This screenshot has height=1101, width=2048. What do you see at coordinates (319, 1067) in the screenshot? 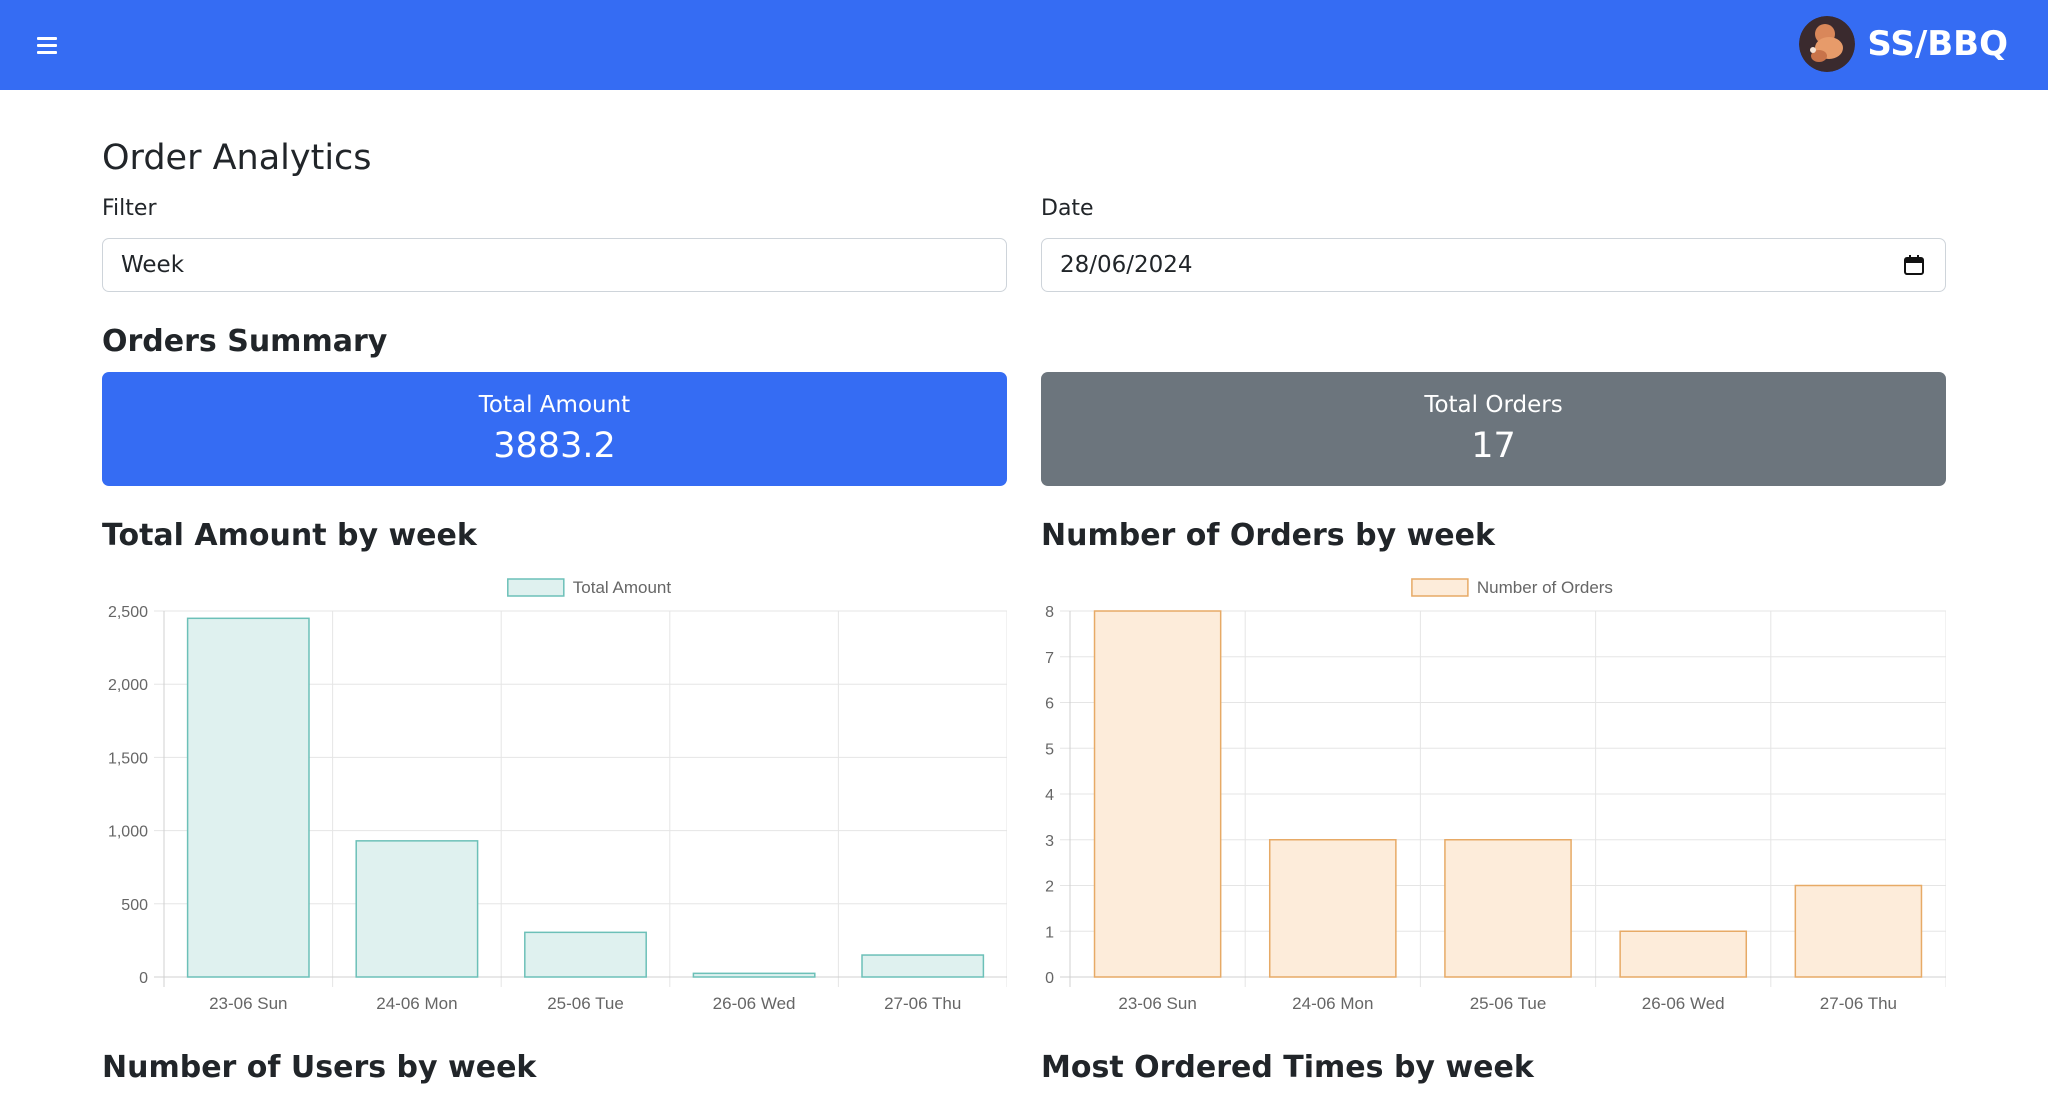
I see `users-chart-title: Number of Users by week` at bounding box center [319, 1067].